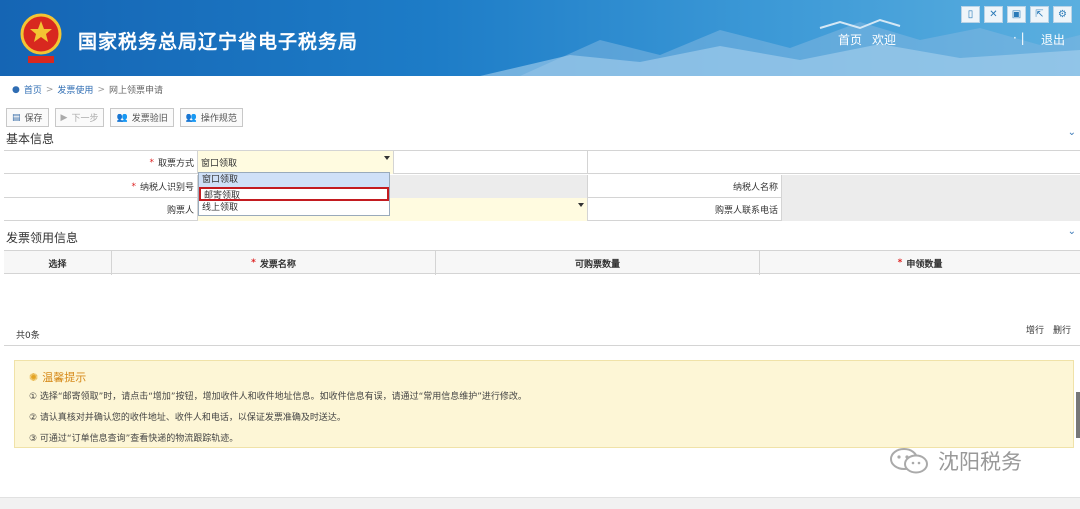 Image resolution: width=1080 pixels, height=509 pixels. Describe the element at coordinates (980, 462) in the screenshot. I see `watermark-text: 沈阳税务` at that location.